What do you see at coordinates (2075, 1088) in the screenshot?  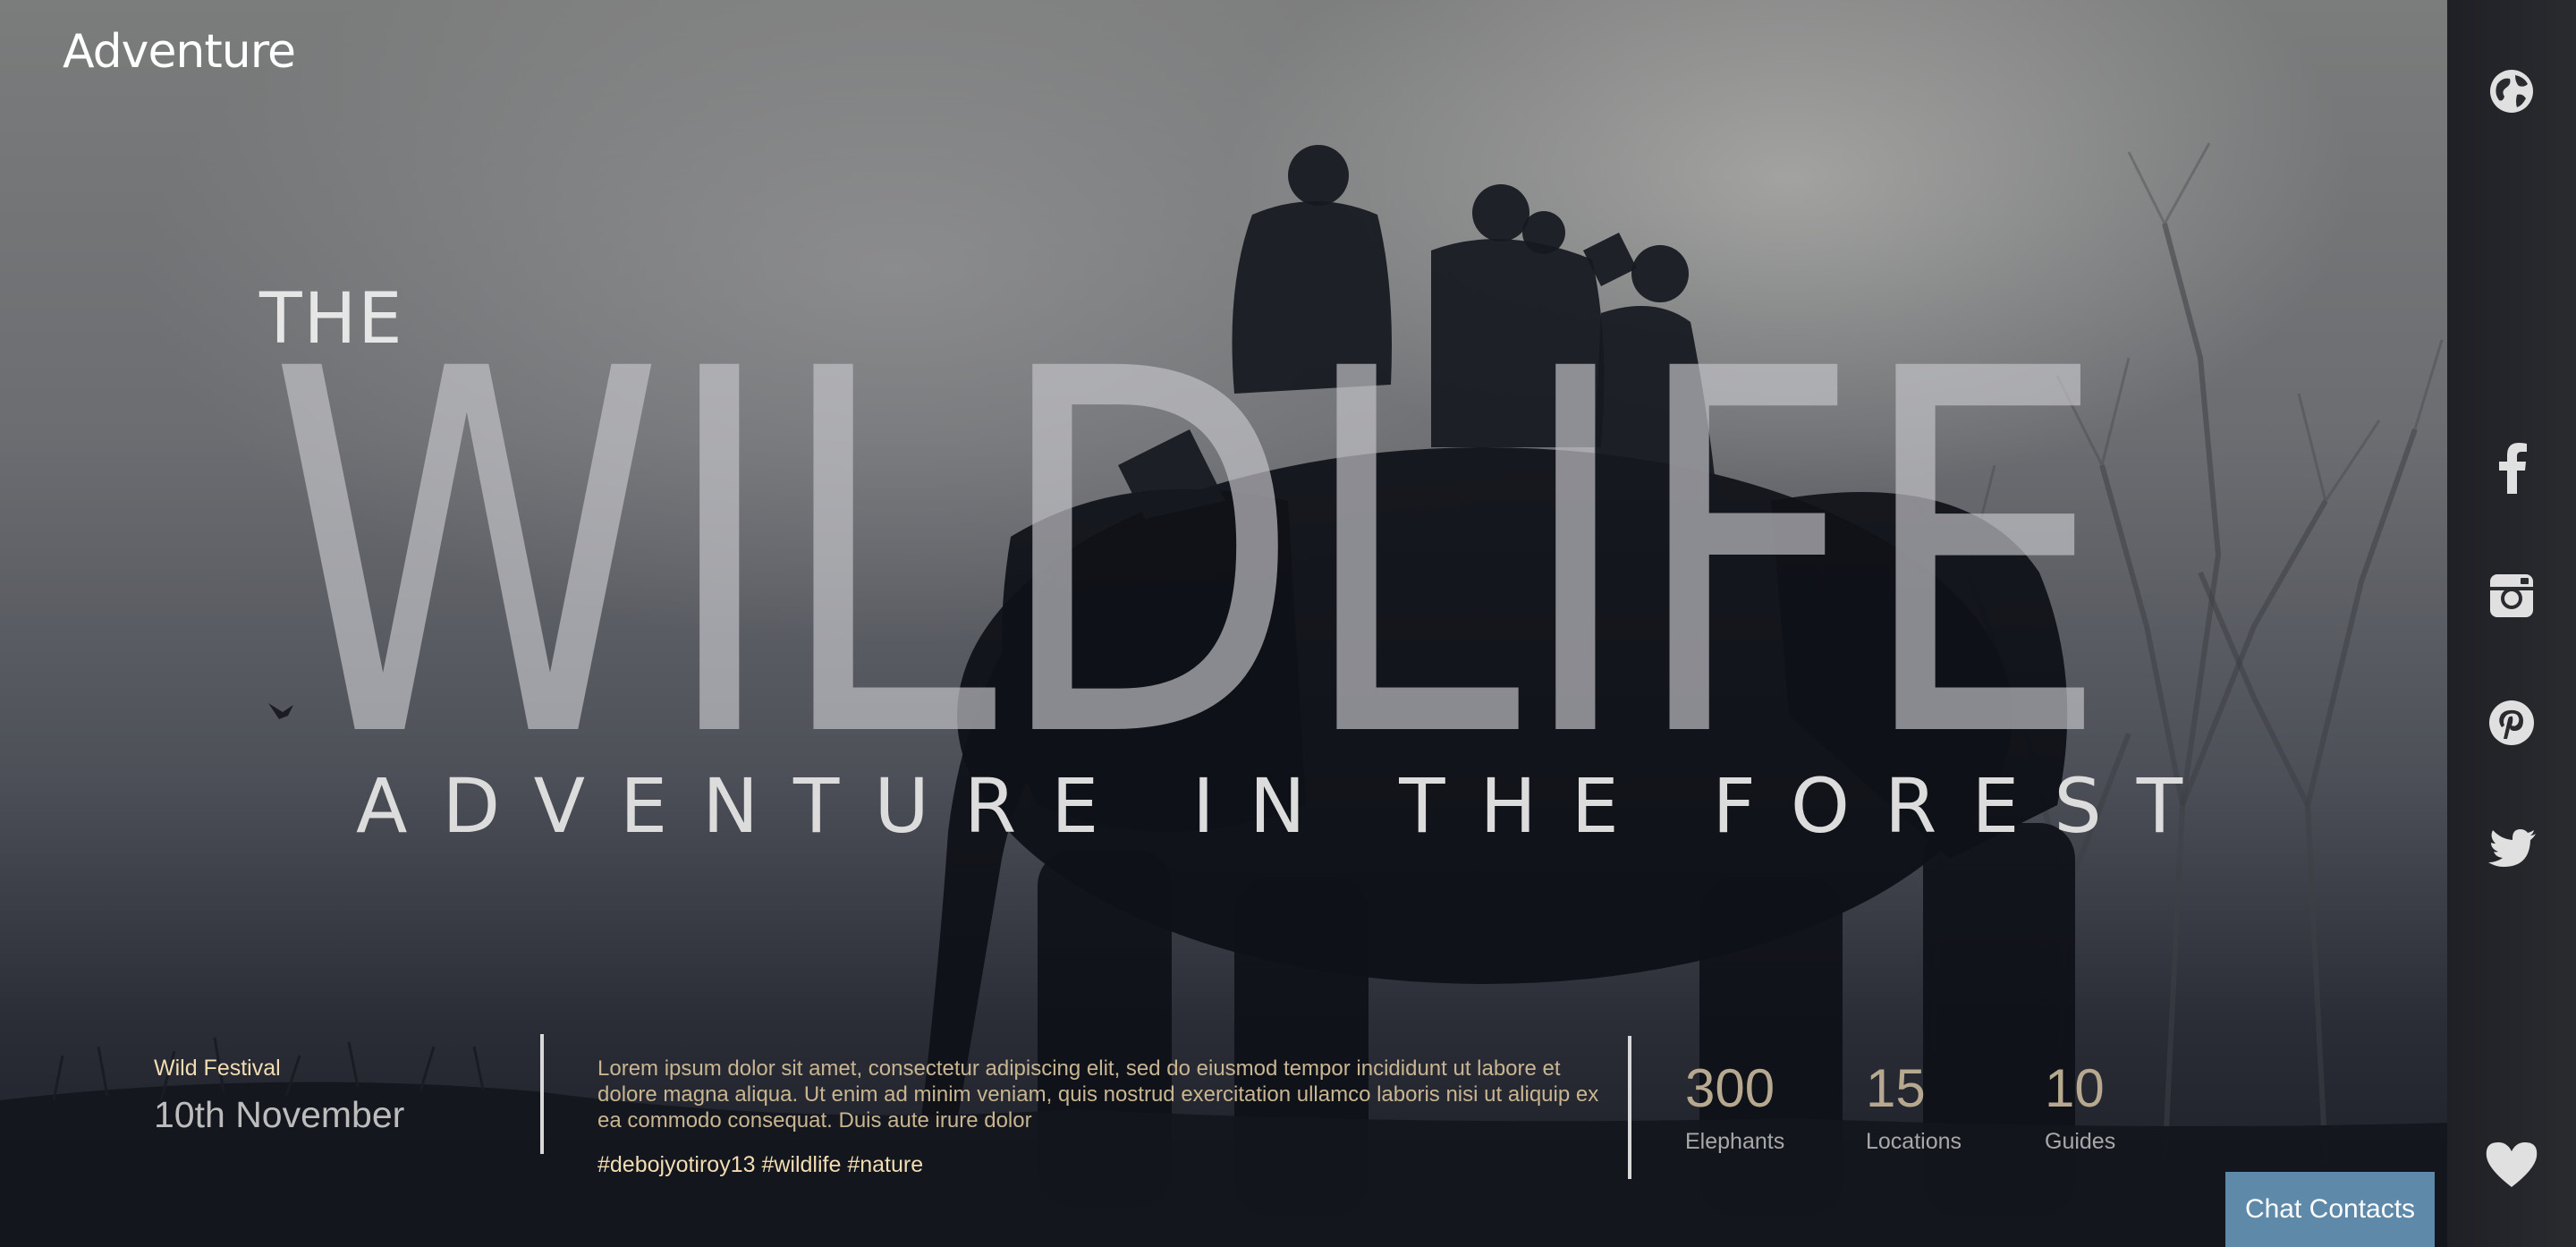 I see `stat-value: 10` at bounding box center [2075, 1088].